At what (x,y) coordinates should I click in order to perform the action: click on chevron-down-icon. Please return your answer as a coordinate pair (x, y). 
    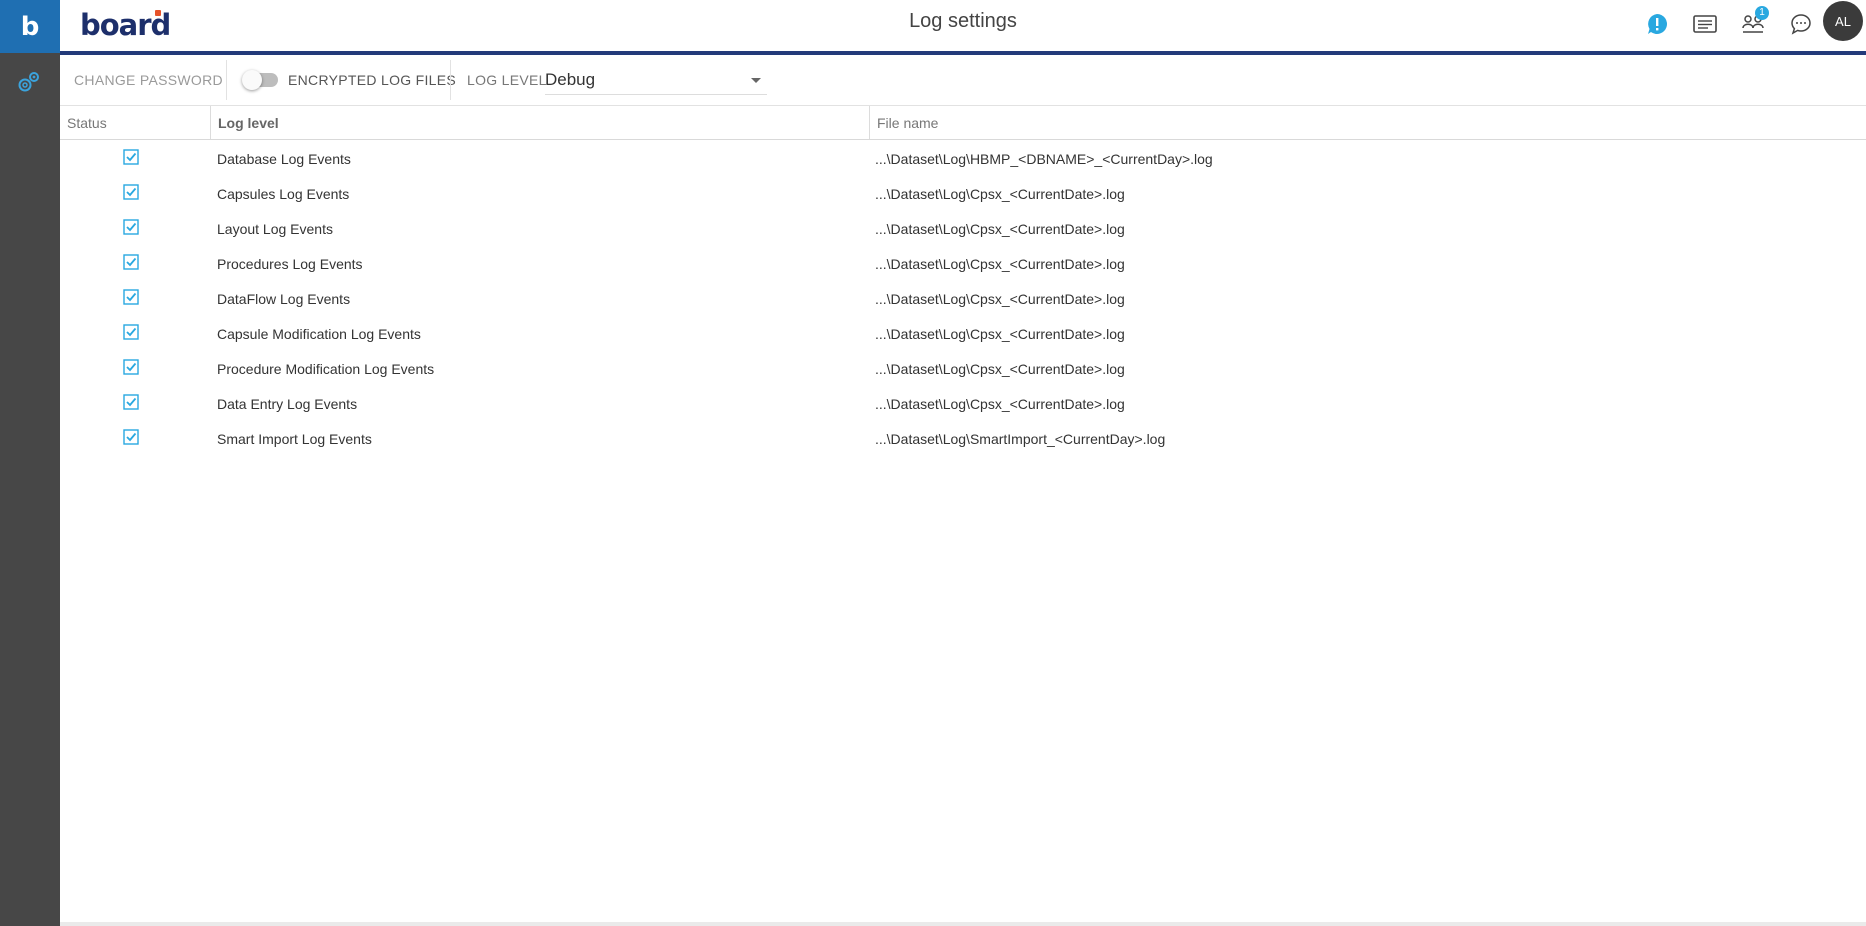
    Looking at the image, I should click on (756, 80).